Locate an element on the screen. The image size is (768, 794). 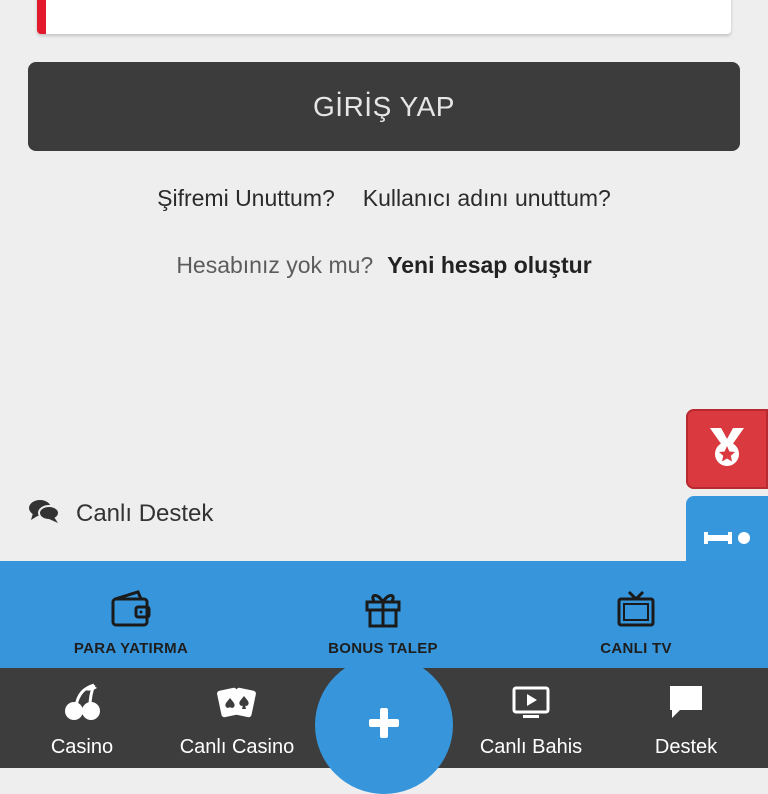
nav-casino-label: Casino is located at coordinates (82, 747).